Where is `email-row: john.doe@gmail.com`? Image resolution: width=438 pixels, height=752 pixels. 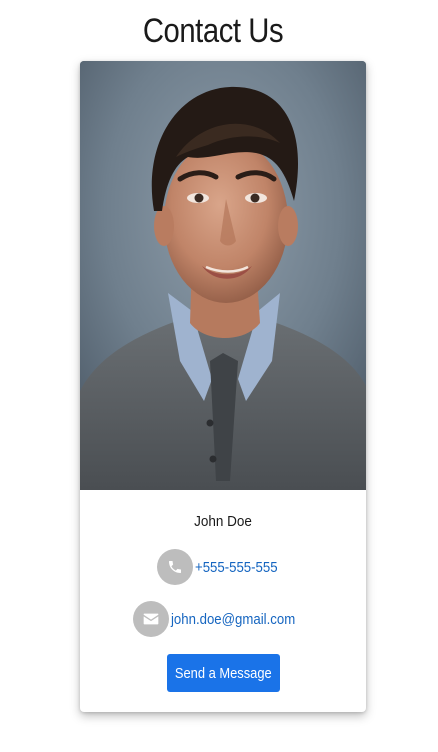
email-row: john.doe@gmail.com is located at coordinates (223, 619).